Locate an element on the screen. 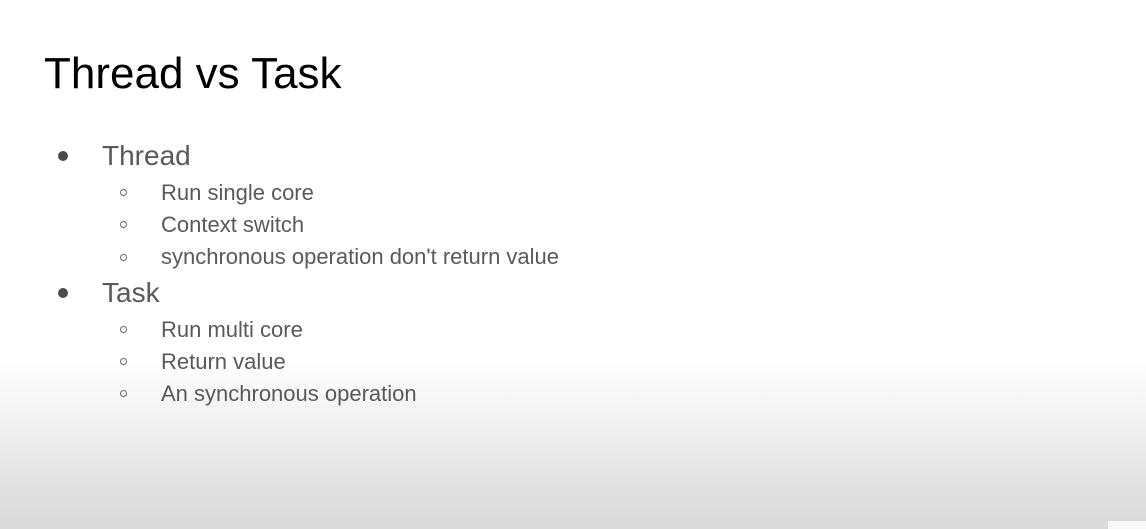 The image size is (1146, 529). sub-item-label: An synchronous operation is located at coordinates (289, 393).